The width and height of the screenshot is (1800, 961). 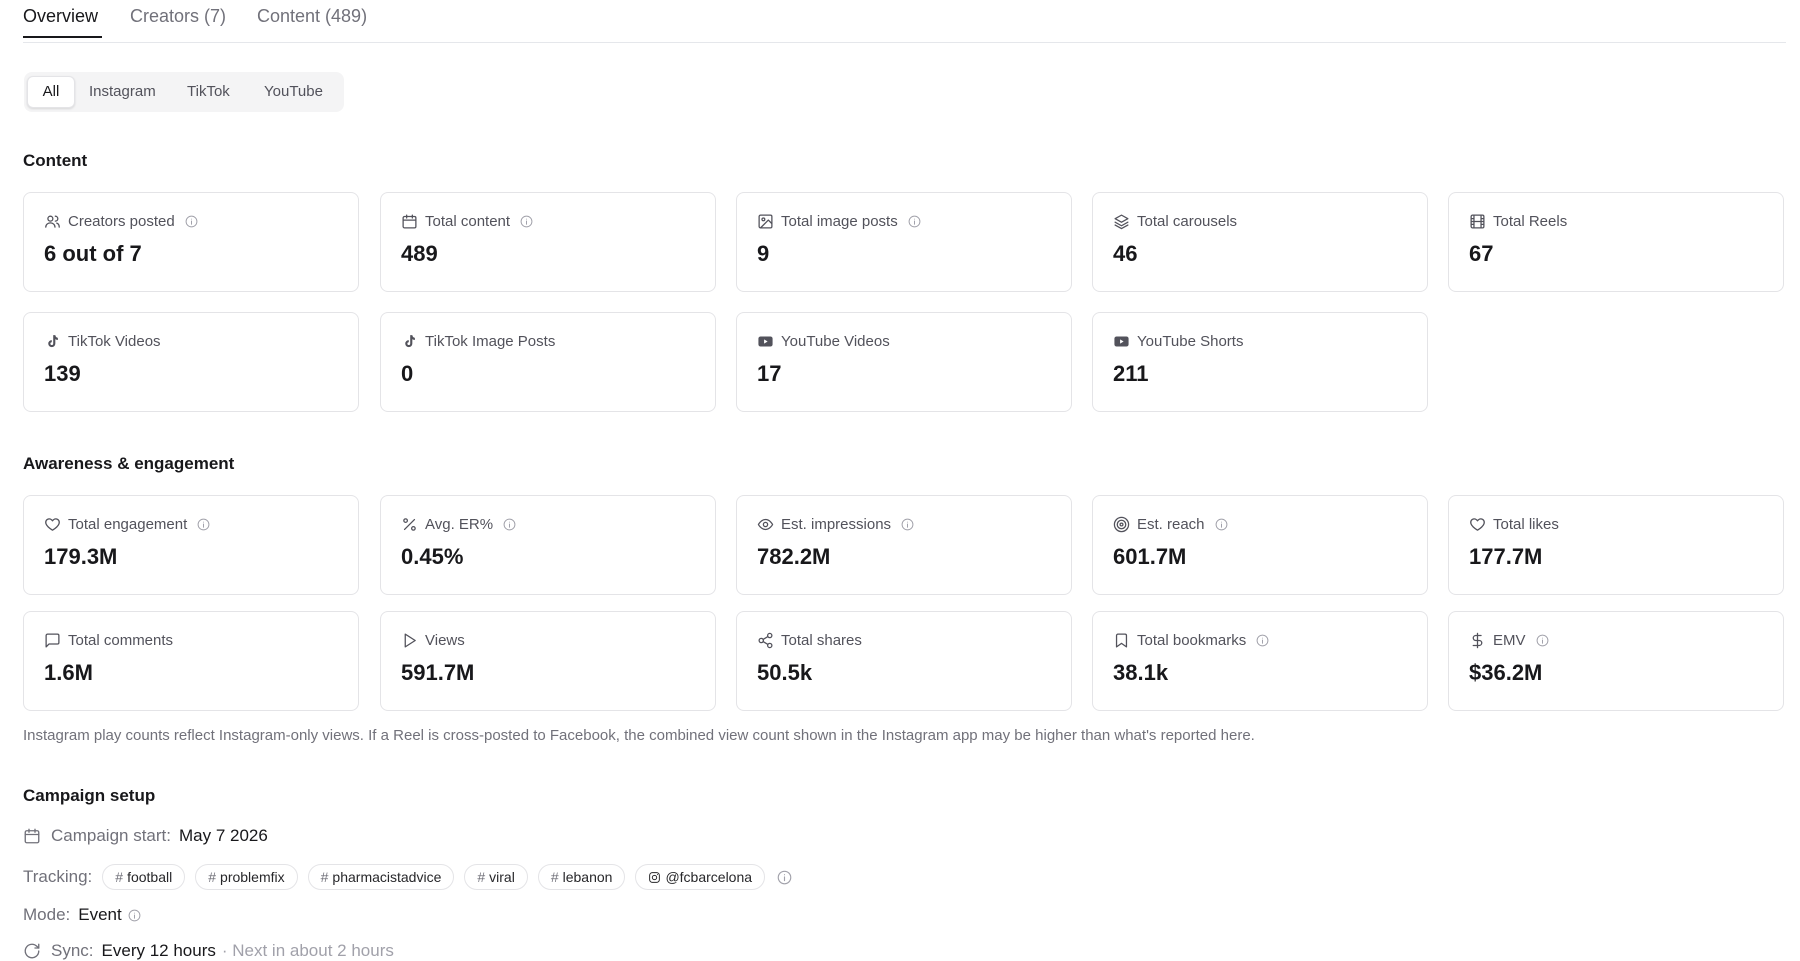 I want to click on card-youtube-shorts: YouTube Shorts 211, so click(x=1260, y=362).